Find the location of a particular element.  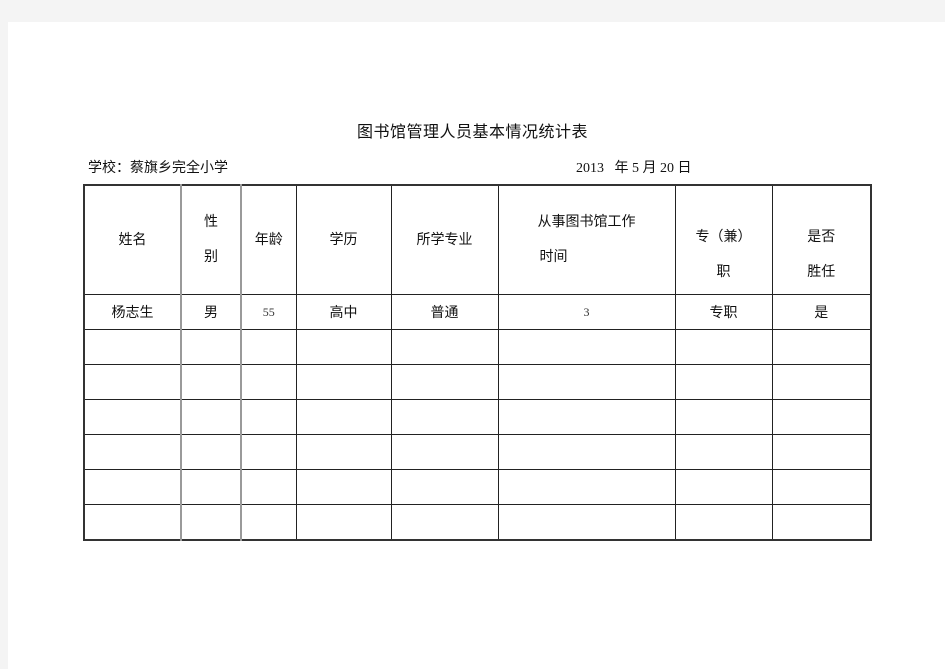

report-date: 2013 年 5 月 20 日 is located at coordinates (634, 167).